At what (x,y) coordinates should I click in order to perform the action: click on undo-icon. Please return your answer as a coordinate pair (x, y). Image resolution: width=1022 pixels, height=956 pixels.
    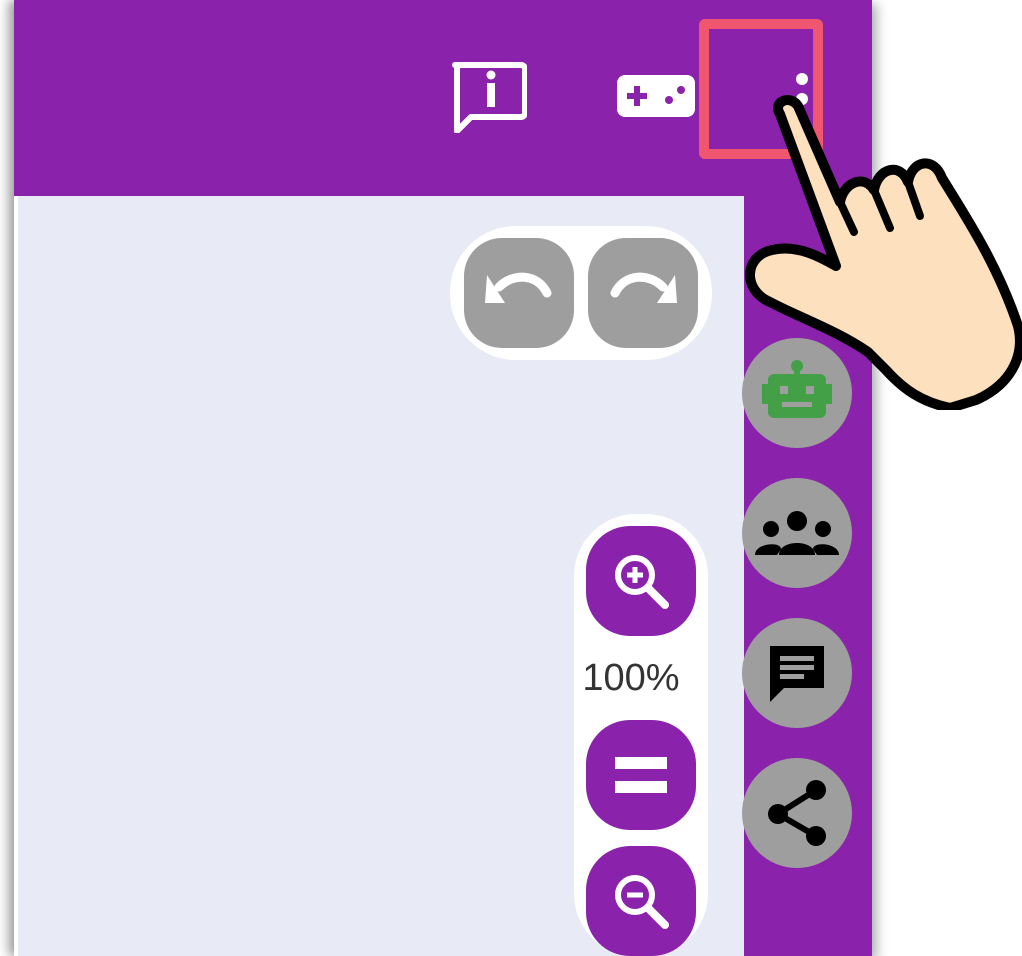
    Looking at the image, I should click on (518, 287).